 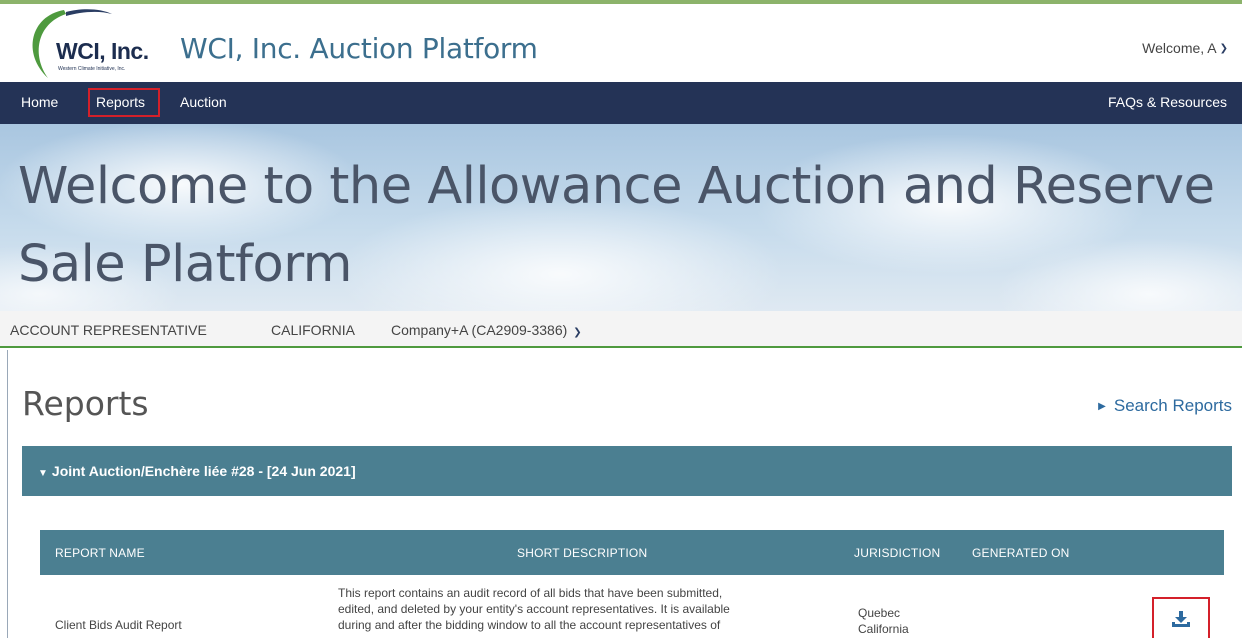 What do you see at coordinates (621, 103) in the screenshot?
I see `main-navbar: Home Reports Auction FAQs & Resources` at bounding box center [621, 103].